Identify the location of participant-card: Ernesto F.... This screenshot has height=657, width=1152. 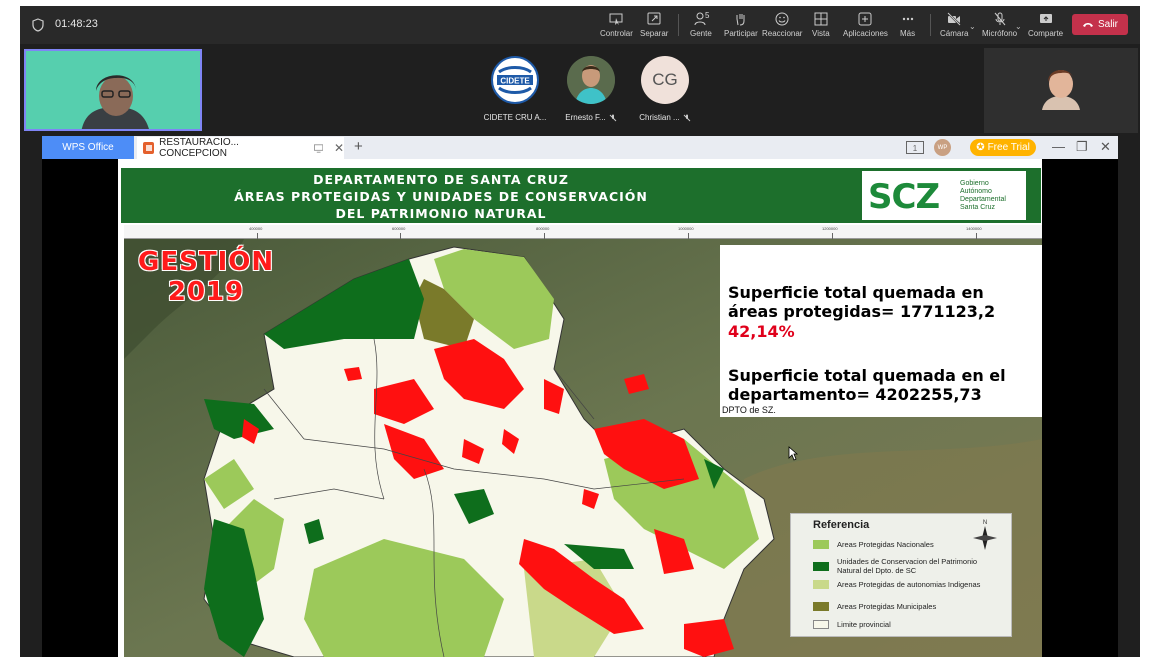
(591, 91).